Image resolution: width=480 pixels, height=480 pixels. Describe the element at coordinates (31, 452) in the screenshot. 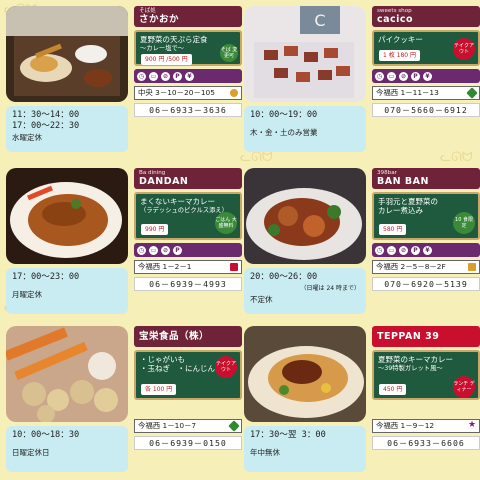

I see `closed-day: 日曜定休日` at that location.